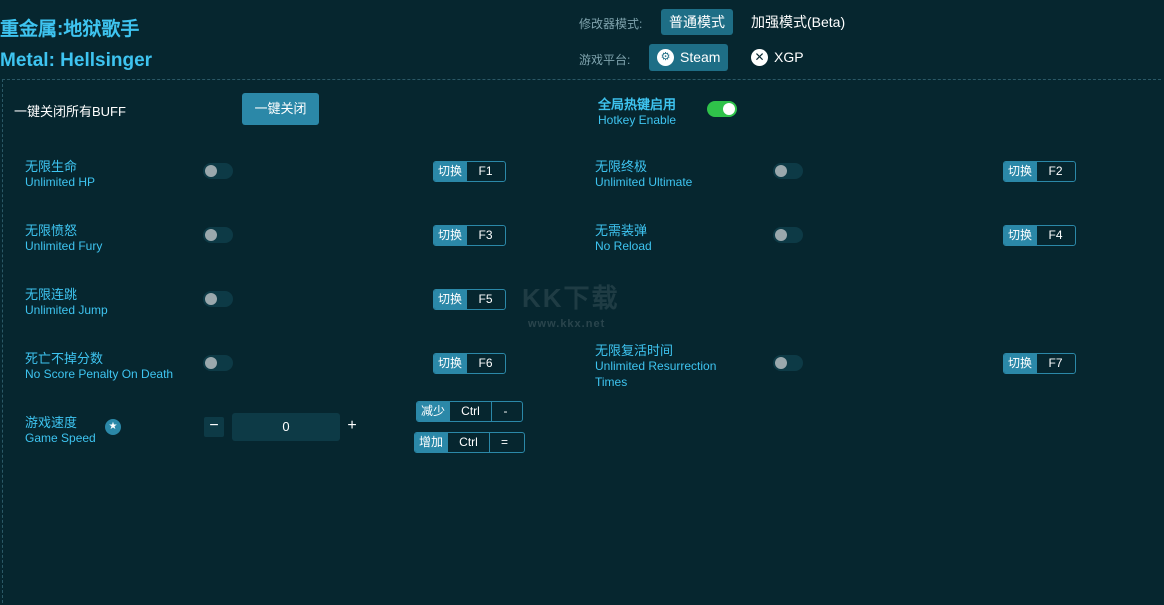 The height and width of the screenshot is (605, 1164). What do you see at coordinates (99, 374) in the screenshot?
I see `option-no-score-penalty-en: No Score Penalty On Death` at bounding box center [99, 374].